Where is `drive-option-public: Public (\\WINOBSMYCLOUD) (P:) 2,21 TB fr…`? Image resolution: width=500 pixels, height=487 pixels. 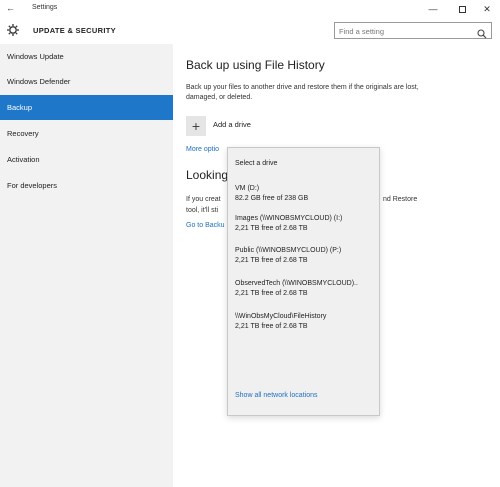
drive-option-public: Public (\\WINOBSMYCLOUD) (P:) 2,21 TB fr… is located at coordinates (306, 256).